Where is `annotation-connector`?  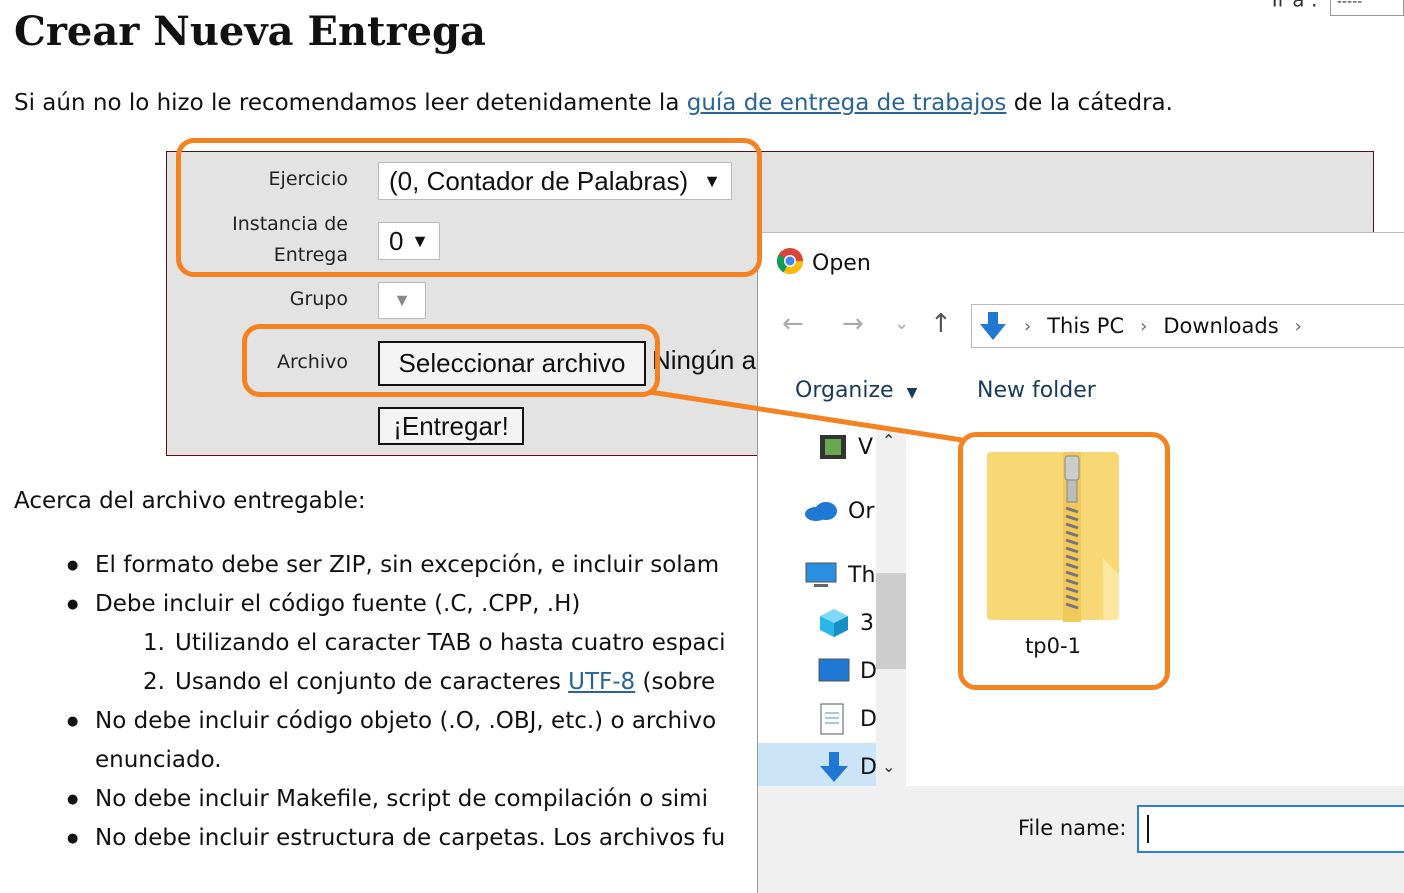
annotation-connector is located at coordinates (806, 416).